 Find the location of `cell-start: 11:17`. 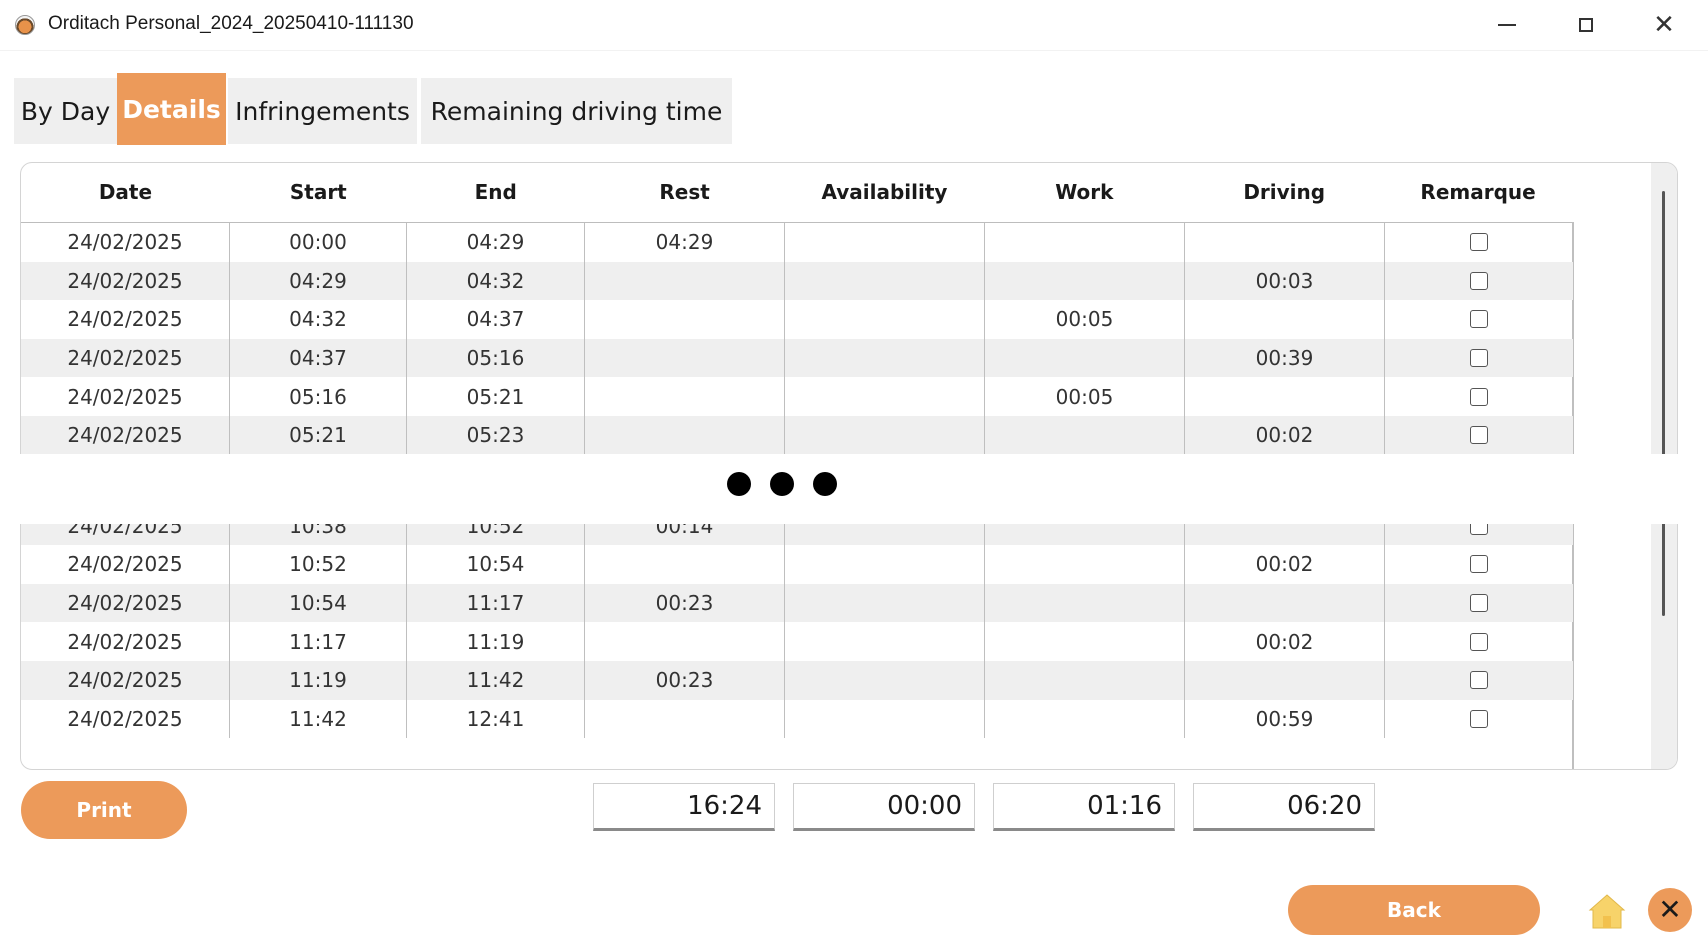

cell-start: 11:17 is located at coordinates (318, 641).